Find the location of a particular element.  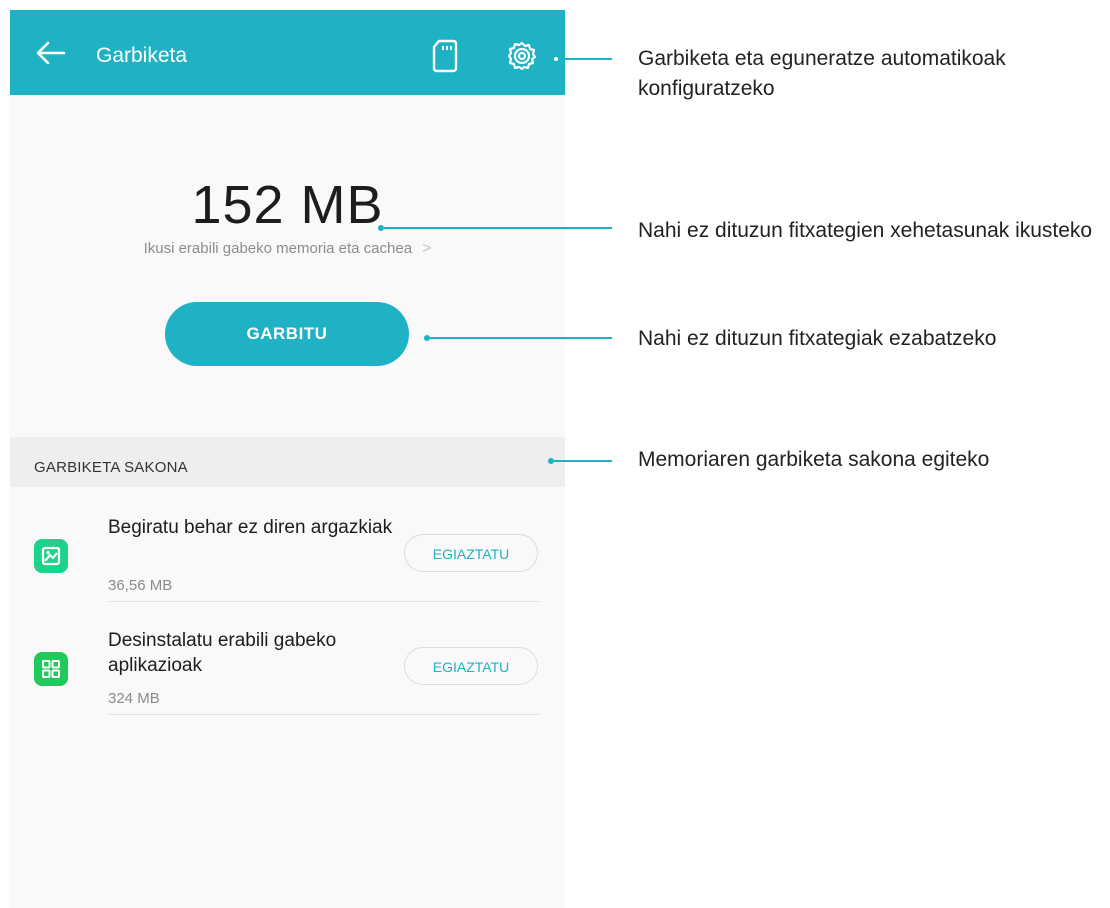

details-link-label: Ikusi erabili gabeko memoria eta cachea is located at coordinates (278, 248).